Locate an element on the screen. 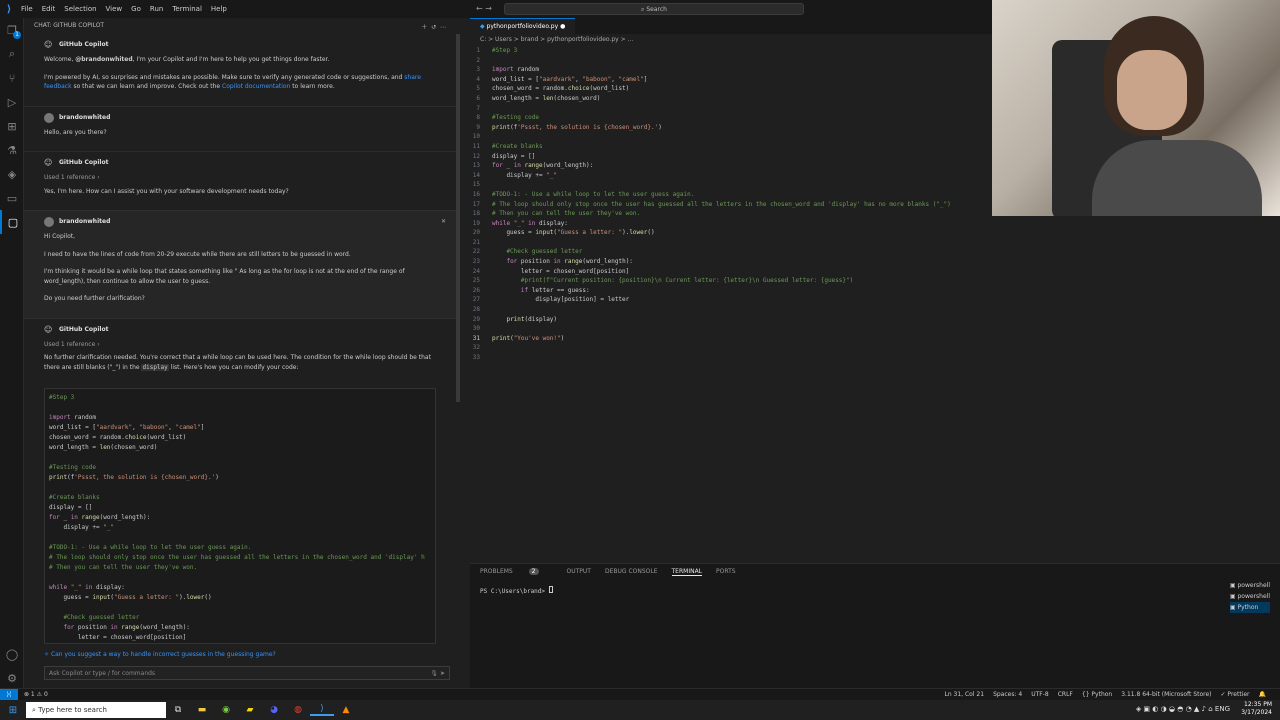  python-interpreter: 3.11.8 64-bit (Microsoft Store) is located at coordinates (1166, 694).